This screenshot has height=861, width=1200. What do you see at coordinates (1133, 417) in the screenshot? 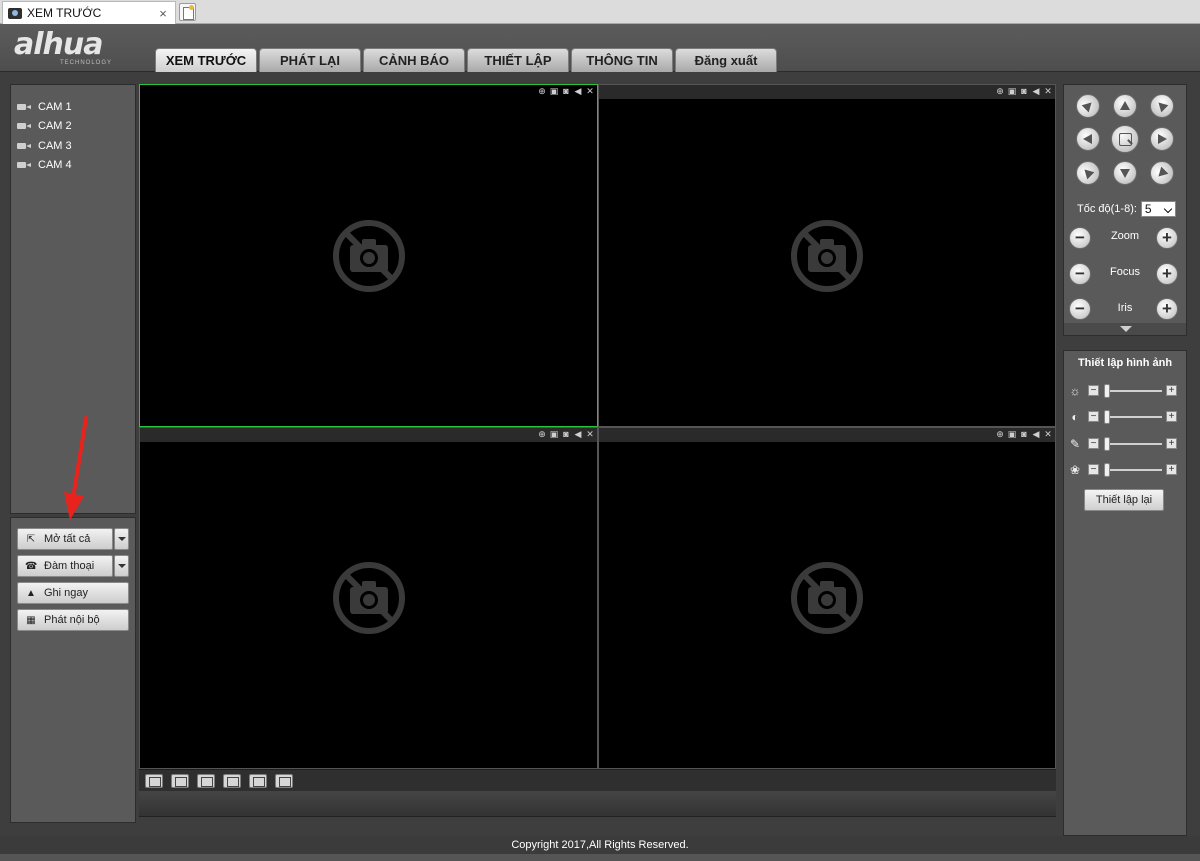
I see `contrast-slider-track` at bounding box center [1133, 417].